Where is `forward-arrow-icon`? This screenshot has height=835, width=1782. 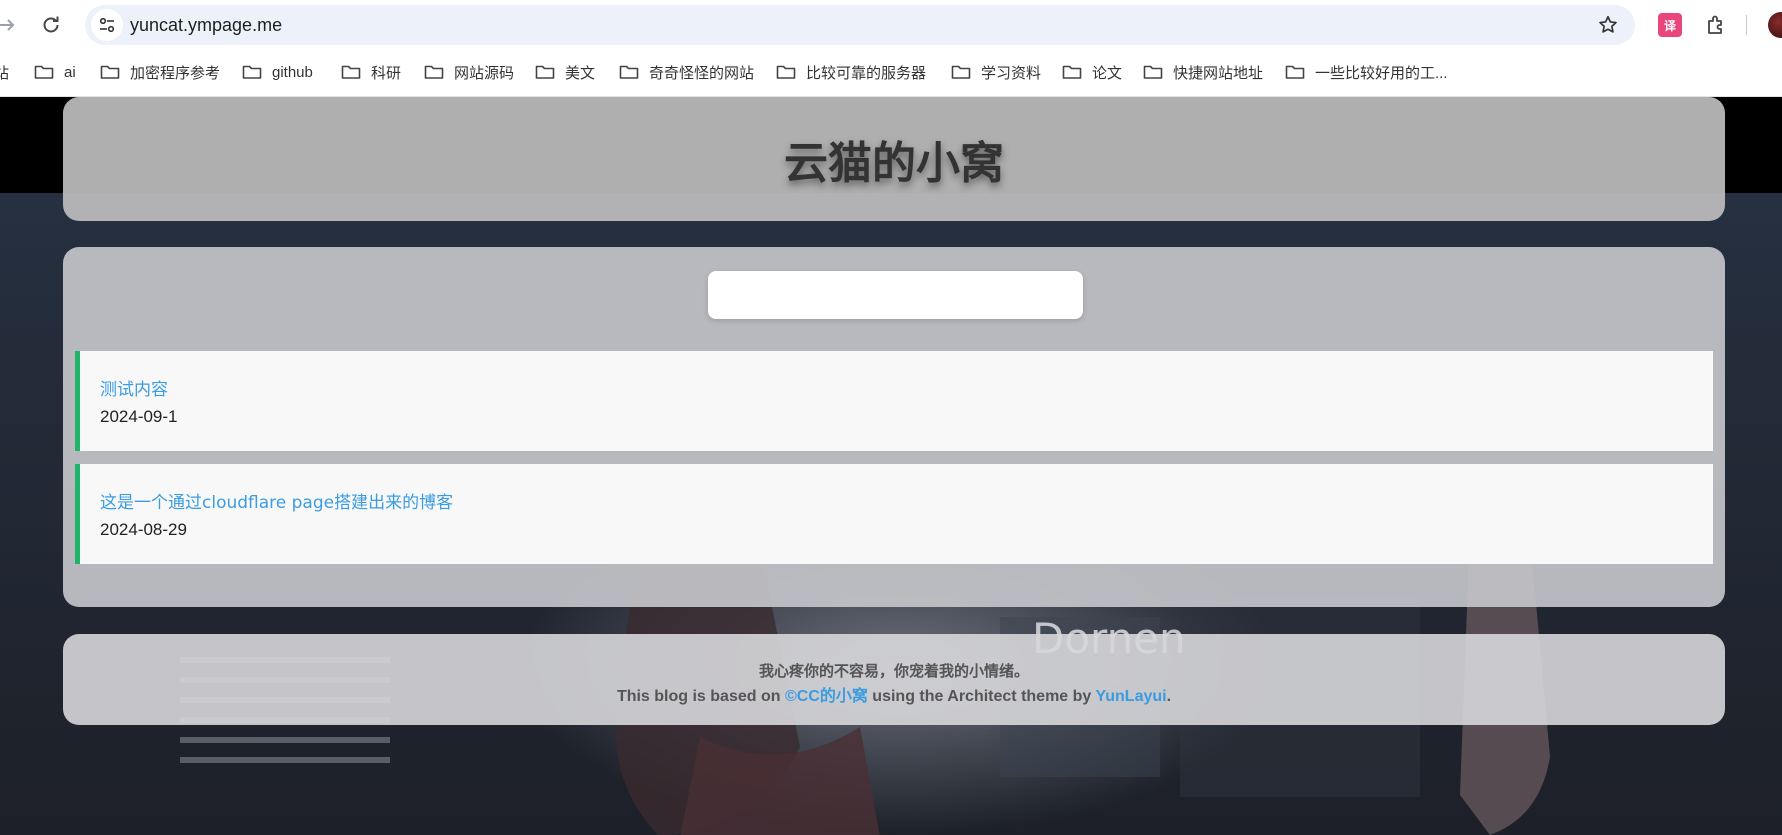
forward-arrow-icon is located at coordinates (11, 25).